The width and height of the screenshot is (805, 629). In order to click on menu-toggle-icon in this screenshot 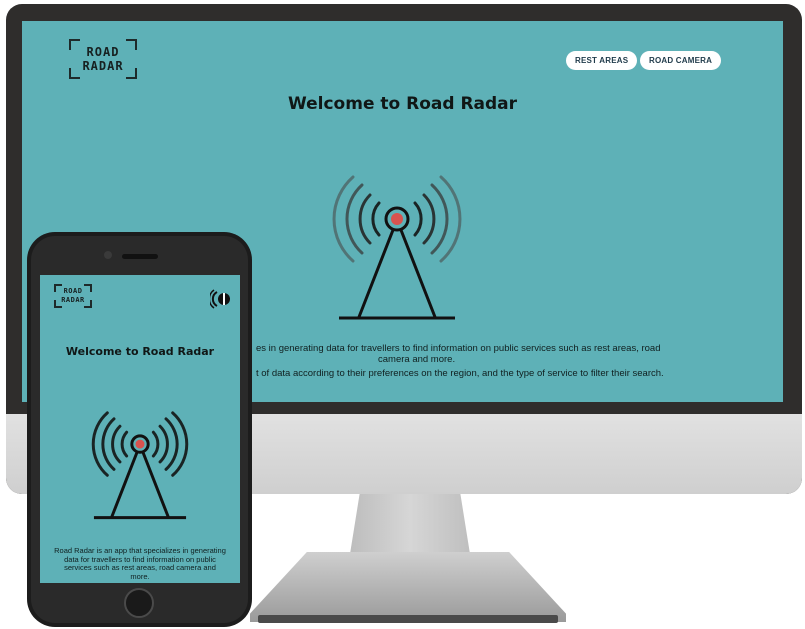, I will do `click(222, 299)`.